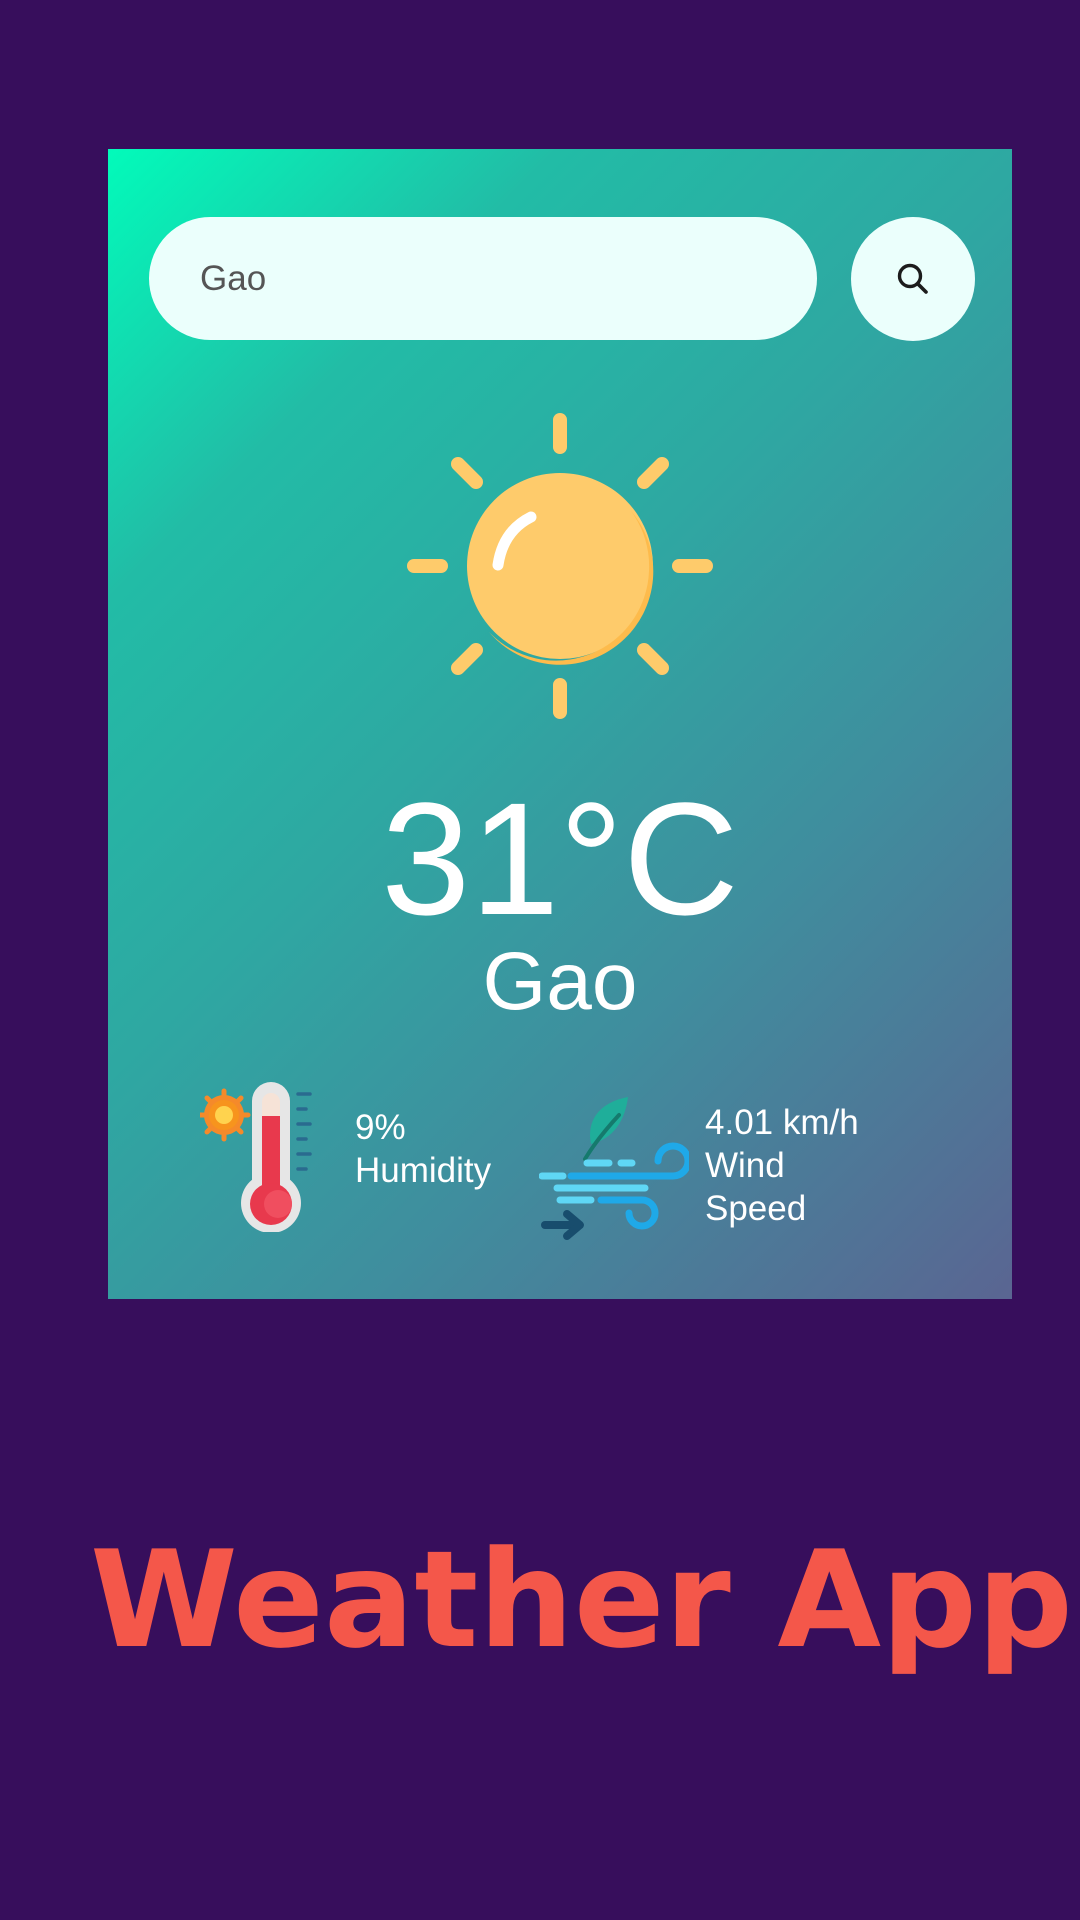 Image resolution: width=1080 pixels, height=1920 pixels. I want to click on wind-label-line1: Wind, so click(745, 1165).